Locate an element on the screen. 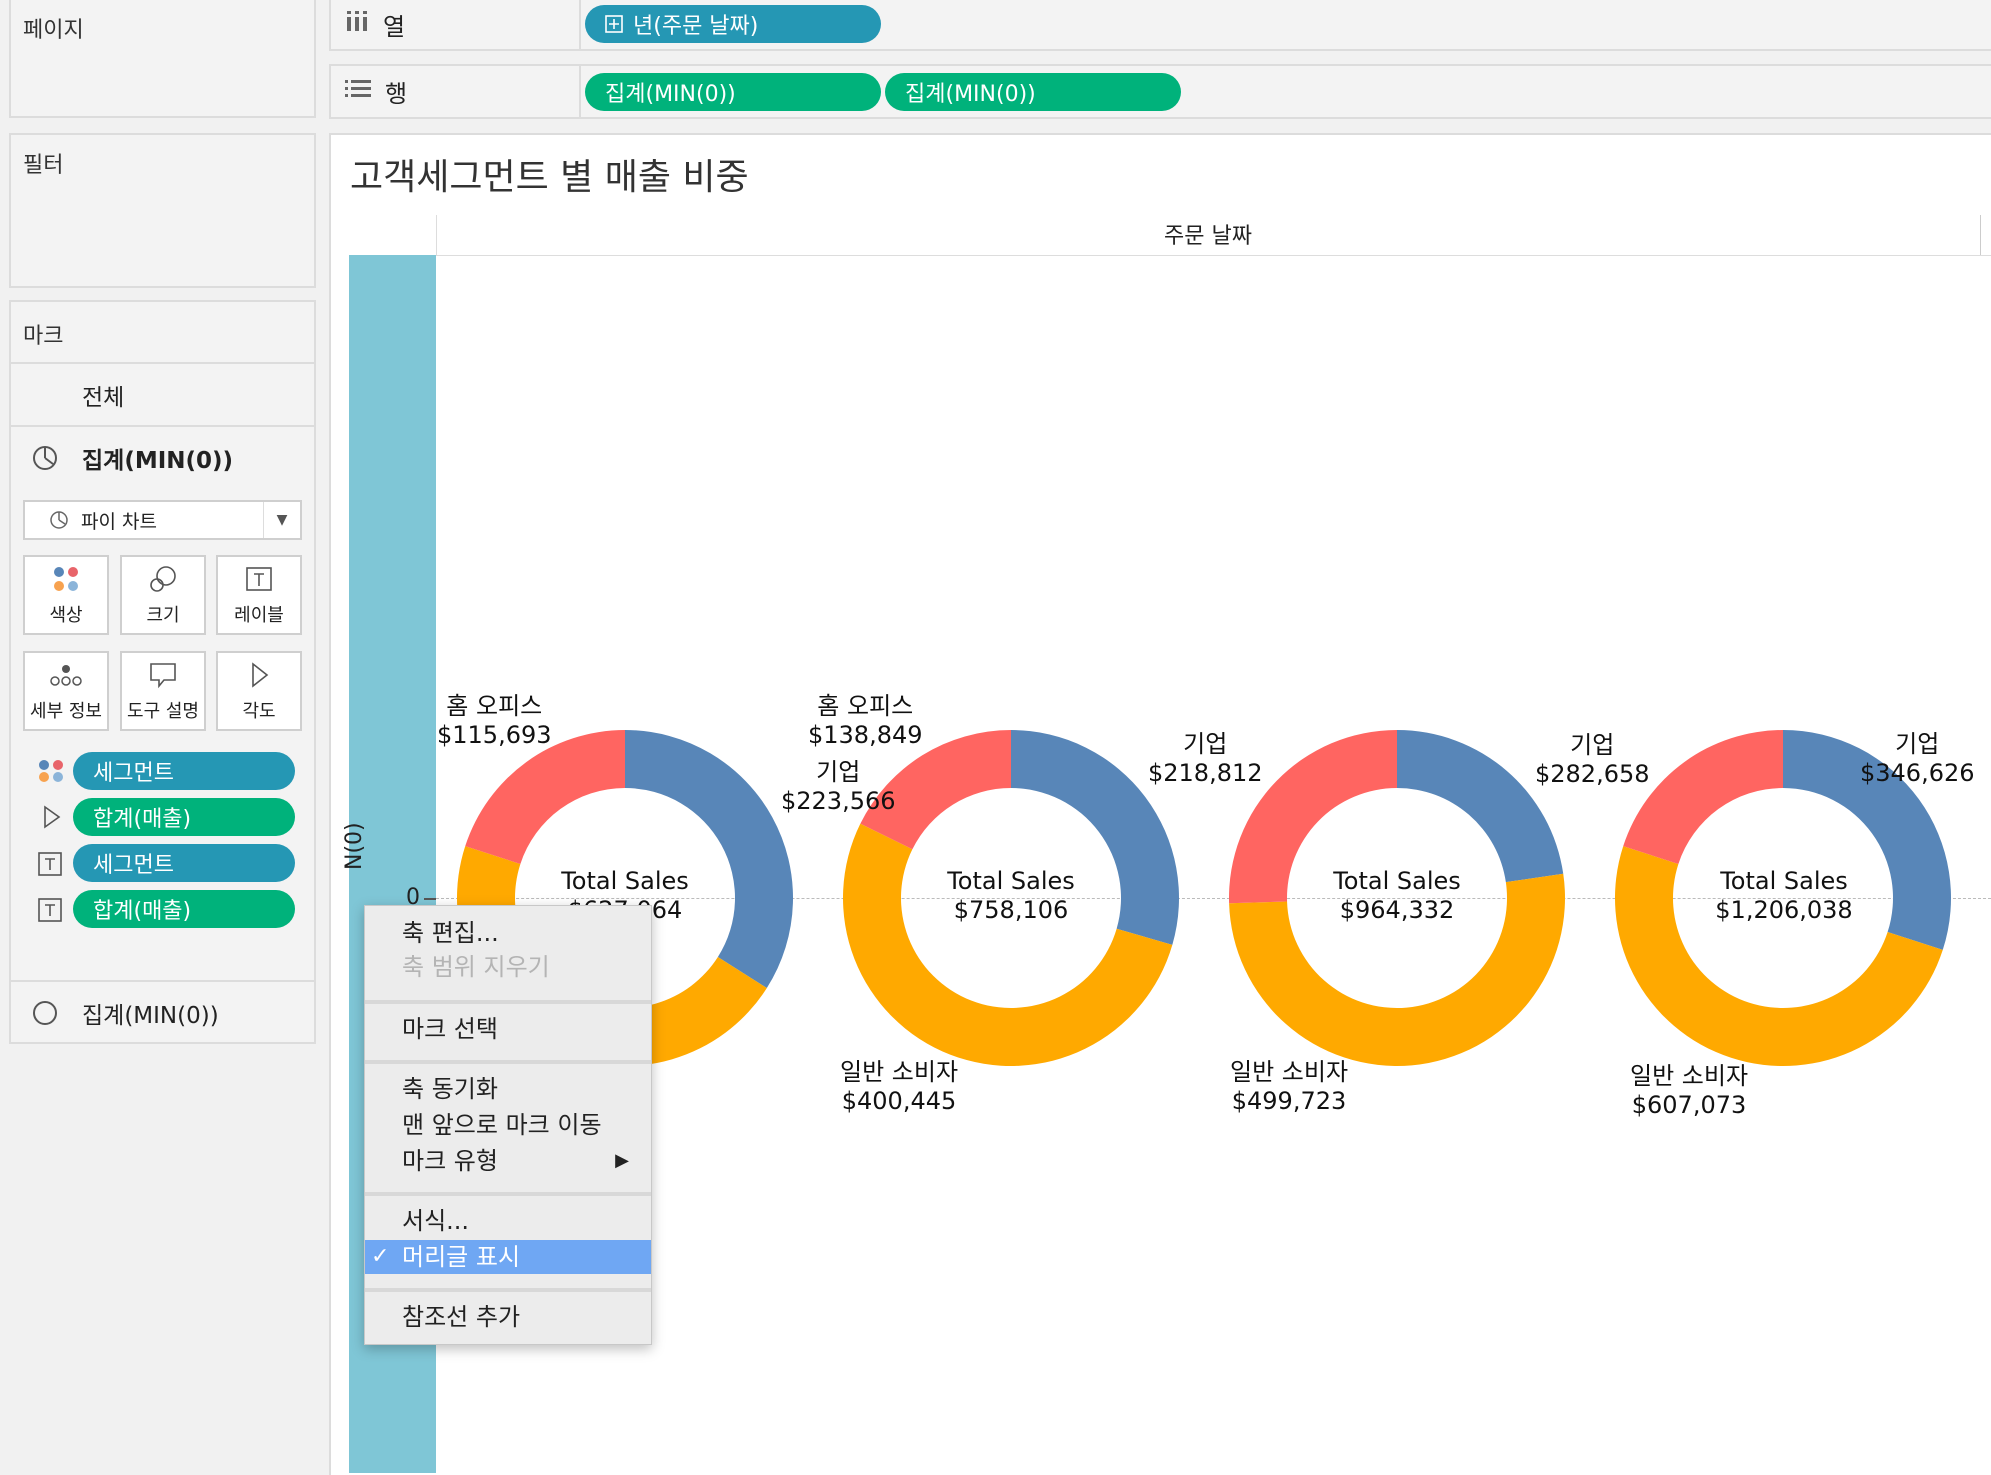 Image resolution: width=1991 pixels, height=1475 pixels. submenu-arrow-icon: ▶ is located at coordinates (622, 1160).